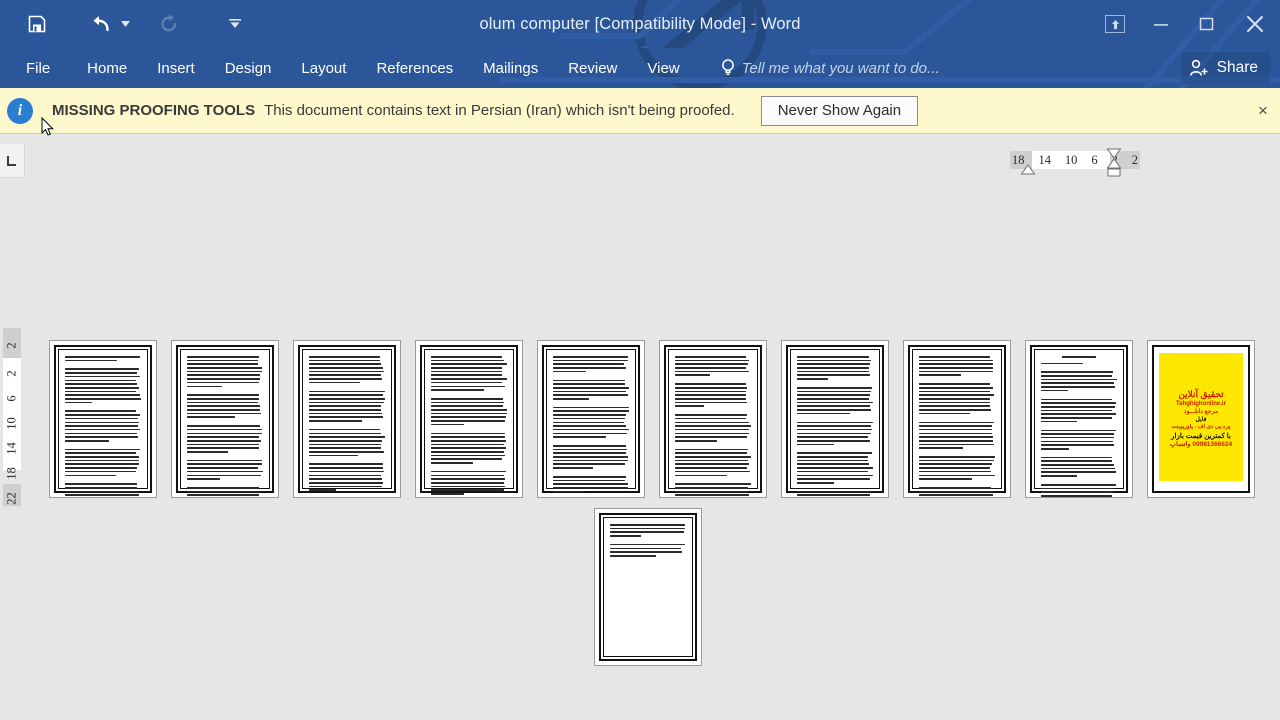 This screenshot has height=720, width=1280. Describe the element at coordinates (125, 24) in the screenshot. I see `undo-dropdown` at that location.